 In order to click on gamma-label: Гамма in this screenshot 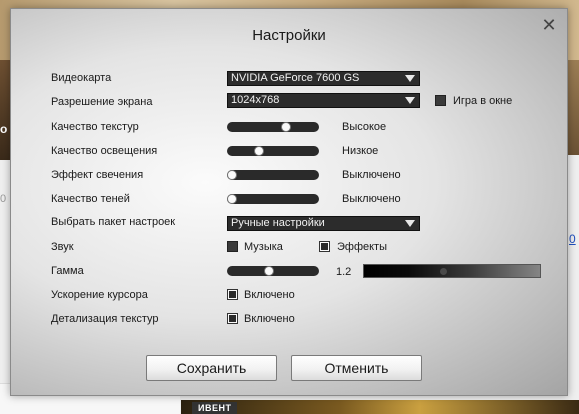, I will do `click(67, 271)`.